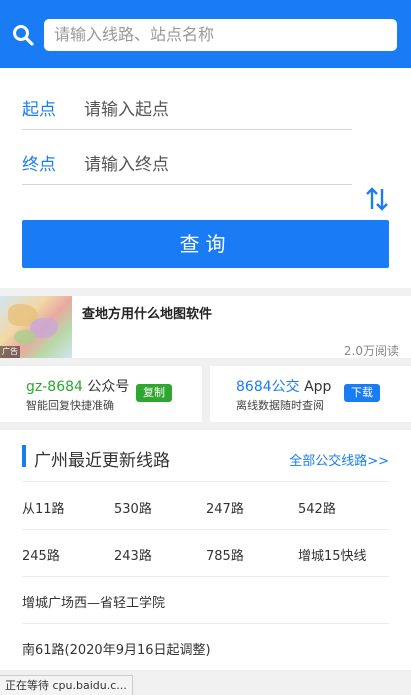 The image size is (411, 695). Describe the element at coordinates (371, 351) in the screenshot. I see `ad-read-count: 2.0万阅读` at that location.